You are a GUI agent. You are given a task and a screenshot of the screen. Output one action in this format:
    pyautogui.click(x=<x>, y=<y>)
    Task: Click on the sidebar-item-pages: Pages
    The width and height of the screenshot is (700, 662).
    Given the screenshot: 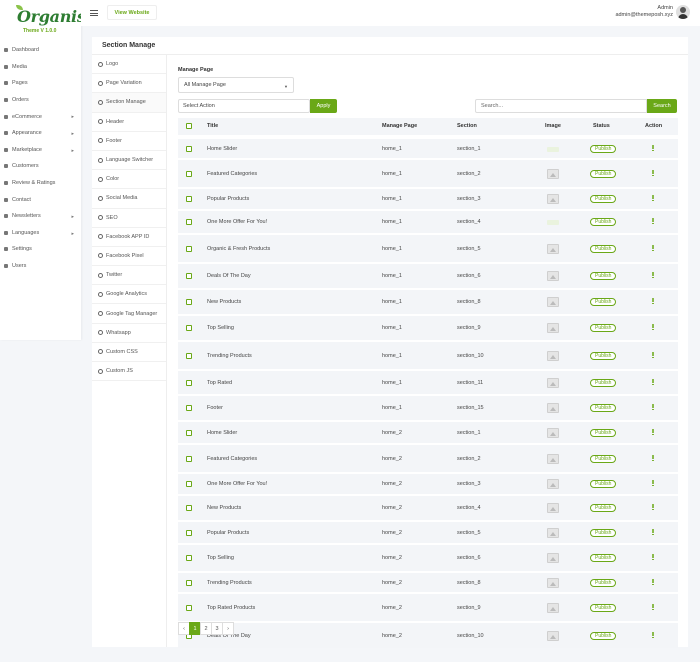 What is the action you would take?
    pyautogui.click(x=40, y=83)
    